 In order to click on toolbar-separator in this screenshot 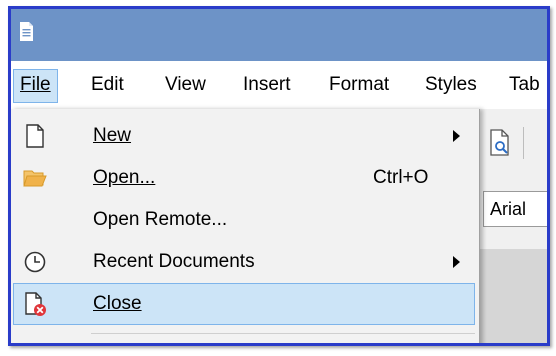, I will do `click(523, 143)`.